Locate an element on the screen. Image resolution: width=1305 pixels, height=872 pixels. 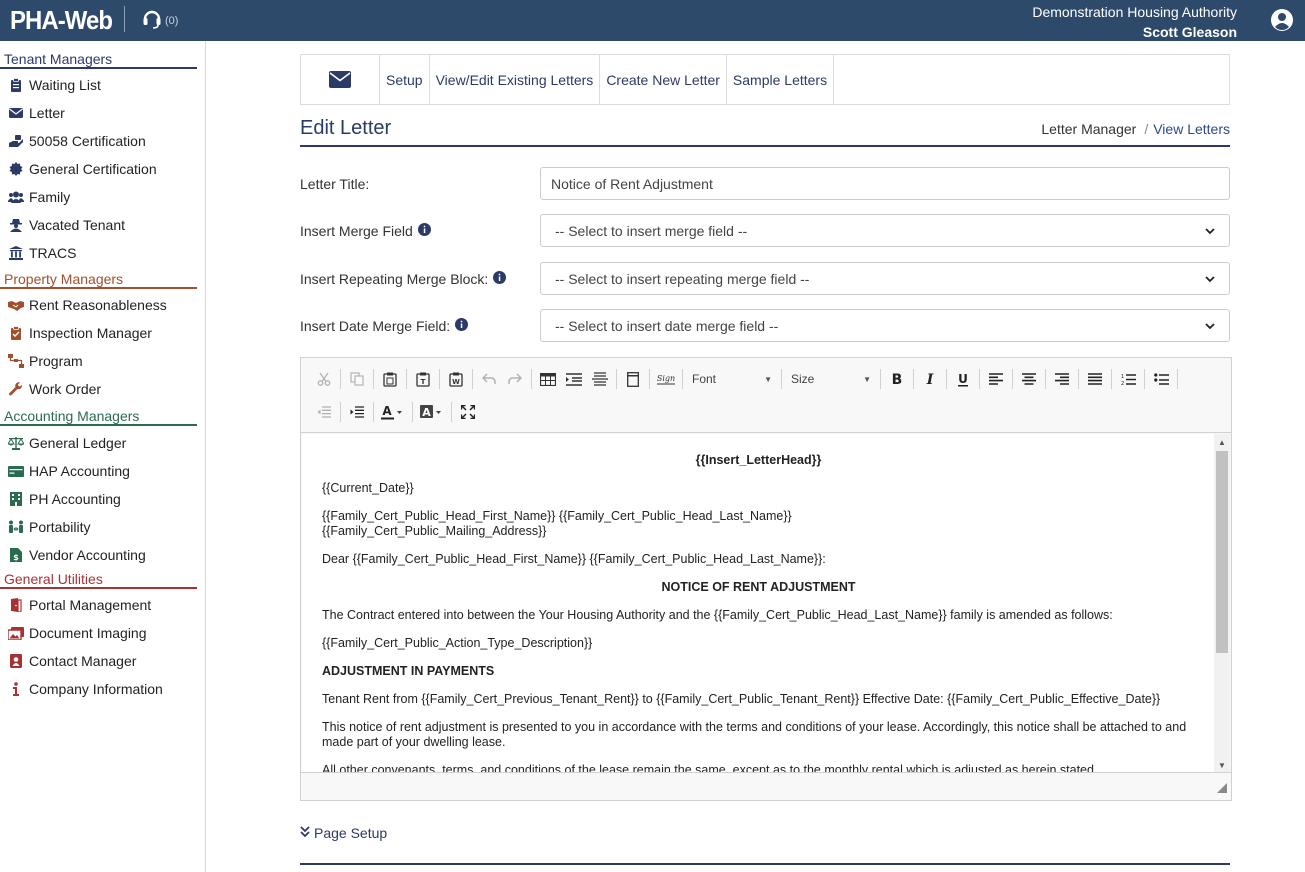
sidebar-item-label: PH Accounting is located at coordinates (75, 499).